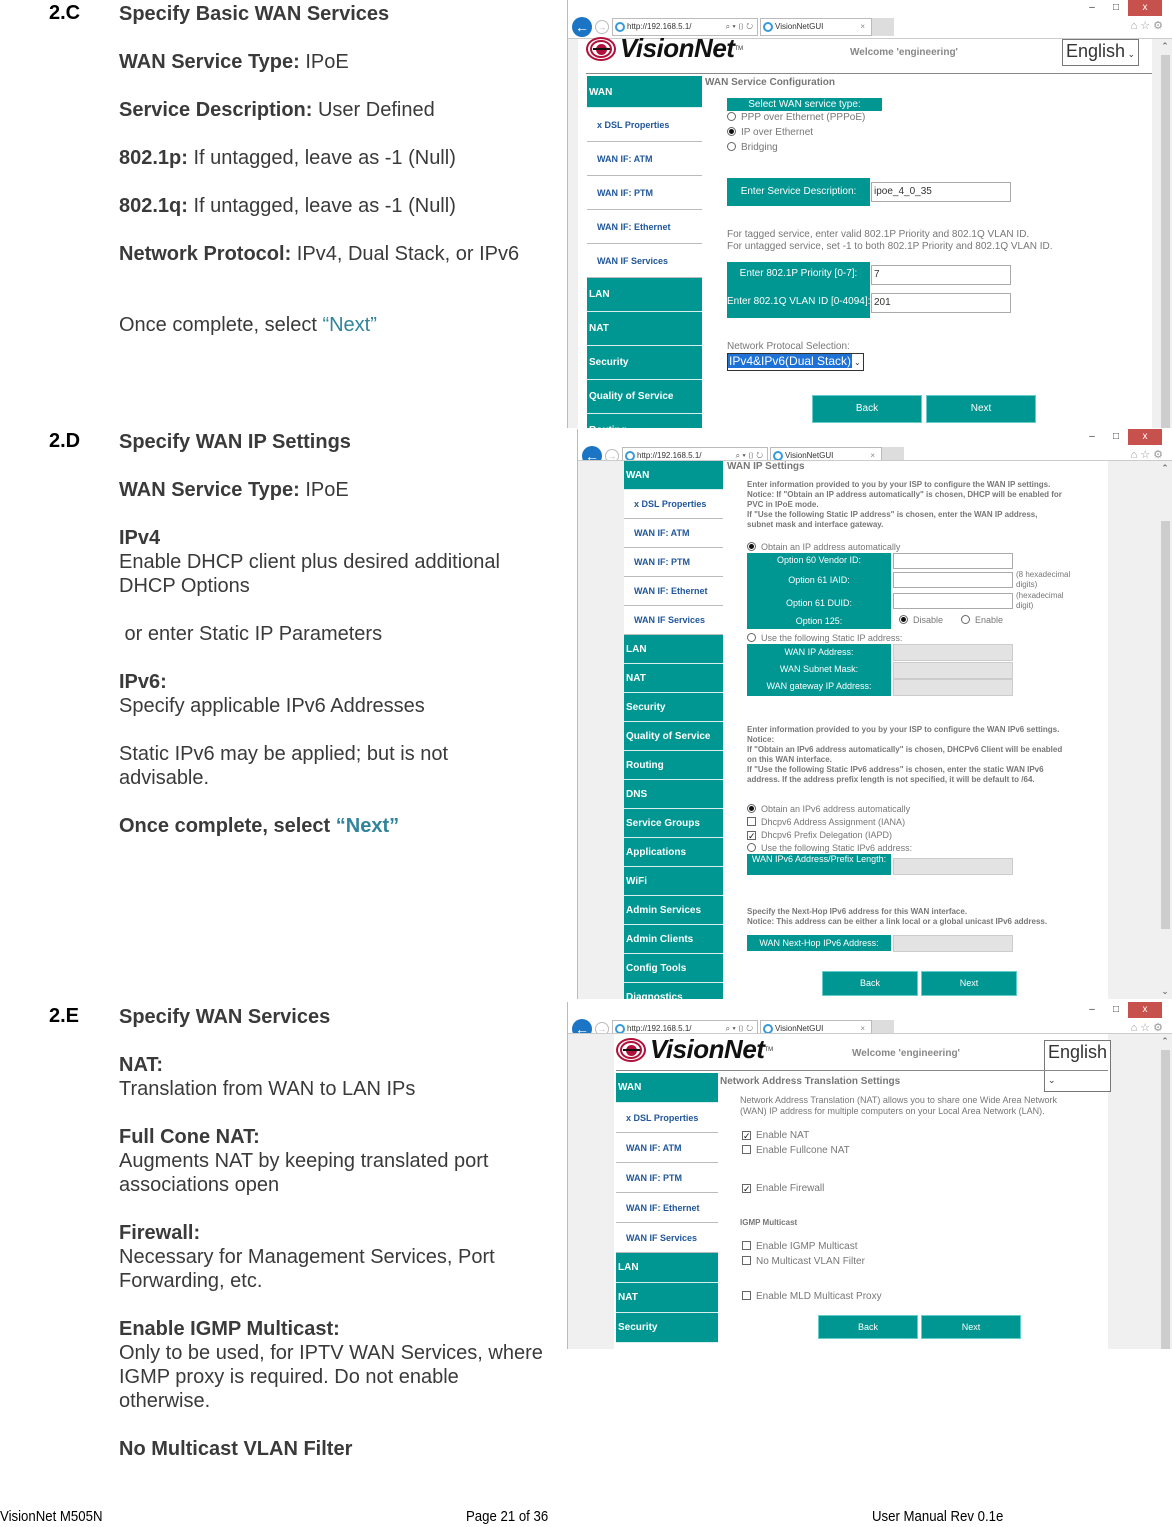  What do you see at coordinates (953, 670) in the screenshot?
I see `subnet-mask-input` at bounding box center [953, 670].